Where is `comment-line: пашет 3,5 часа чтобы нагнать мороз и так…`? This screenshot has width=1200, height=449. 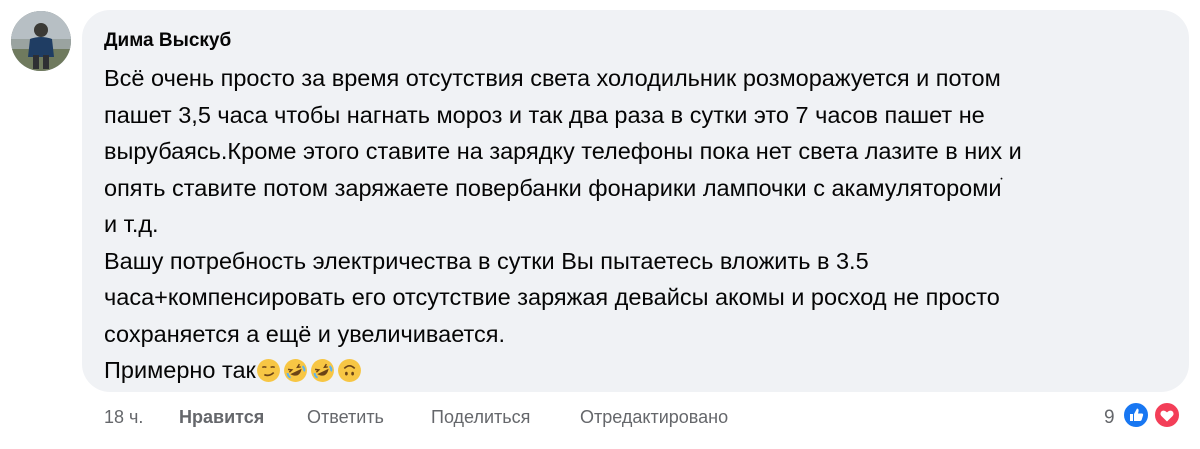
comment-line: пашет 3,5 часа чтобы нагнать мороз и так… is located at coordinates (544, 114).